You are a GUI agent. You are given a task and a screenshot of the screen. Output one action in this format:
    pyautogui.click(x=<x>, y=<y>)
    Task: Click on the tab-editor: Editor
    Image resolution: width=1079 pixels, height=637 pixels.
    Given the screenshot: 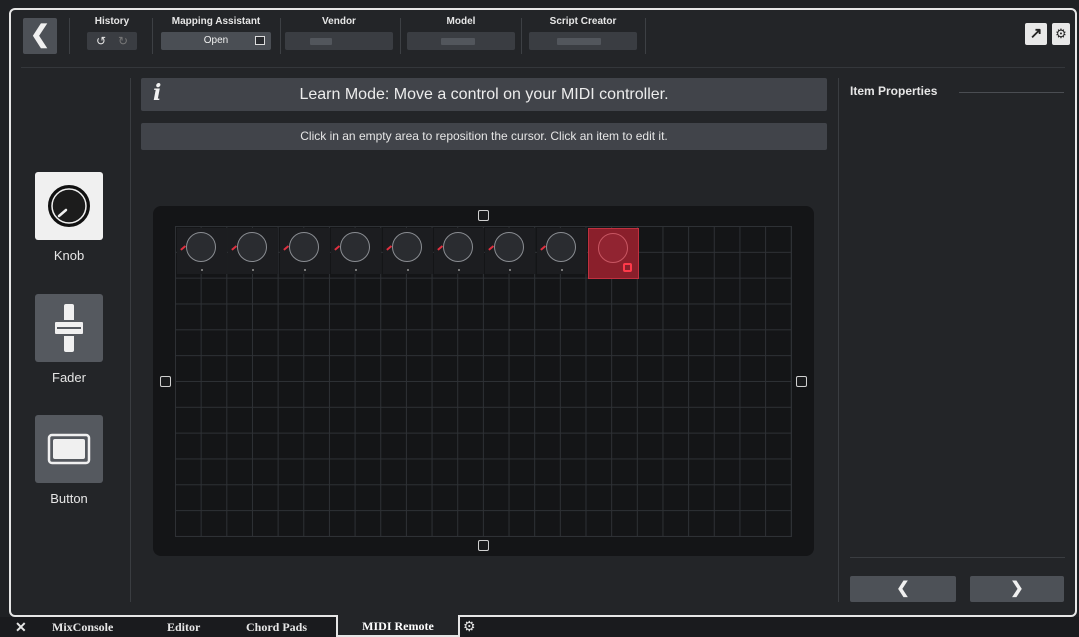 What is the action you would take?
    pyautogui.click(x=183, y=627)
    